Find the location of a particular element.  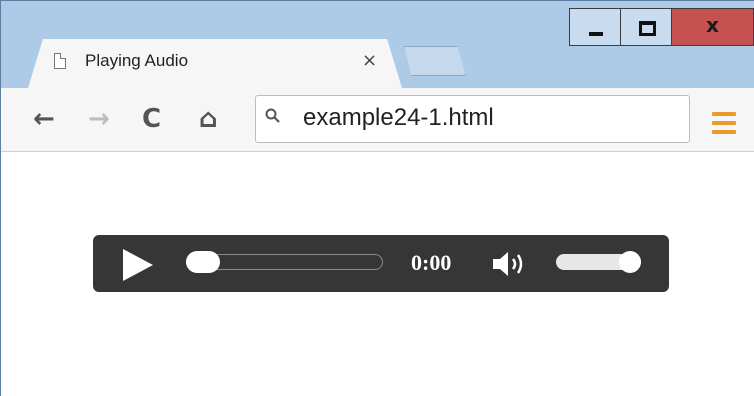

home-icon: ⌂ is located at coordinates (208, 119).